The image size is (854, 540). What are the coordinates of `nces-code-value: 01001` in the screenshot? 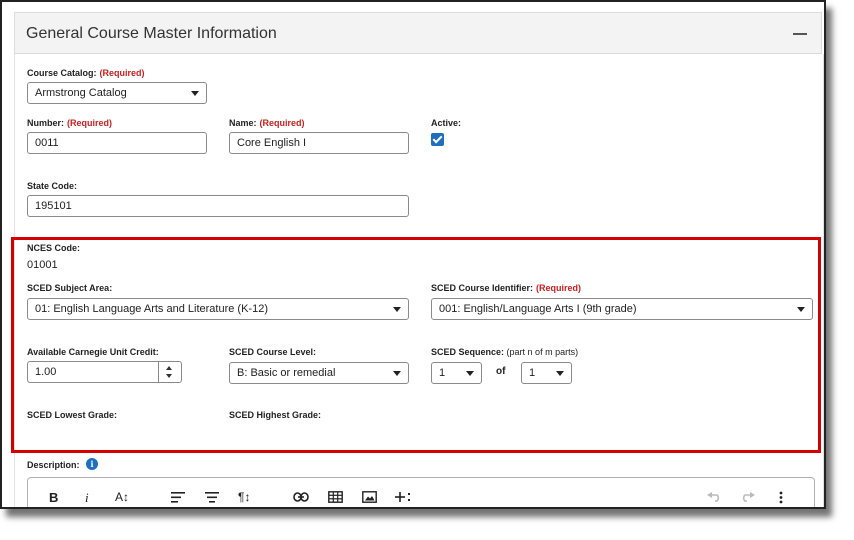 It's located at (42, 265).